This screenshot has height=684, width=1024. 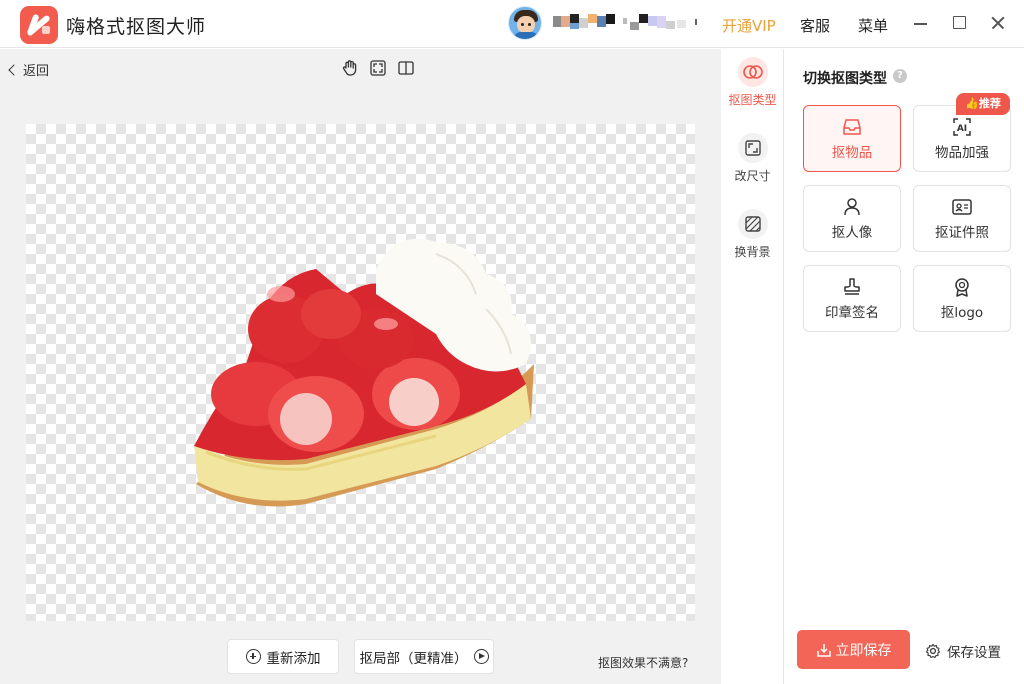 I want to click on open-vip-link: 开通VIP, so click(x=749, y=25).